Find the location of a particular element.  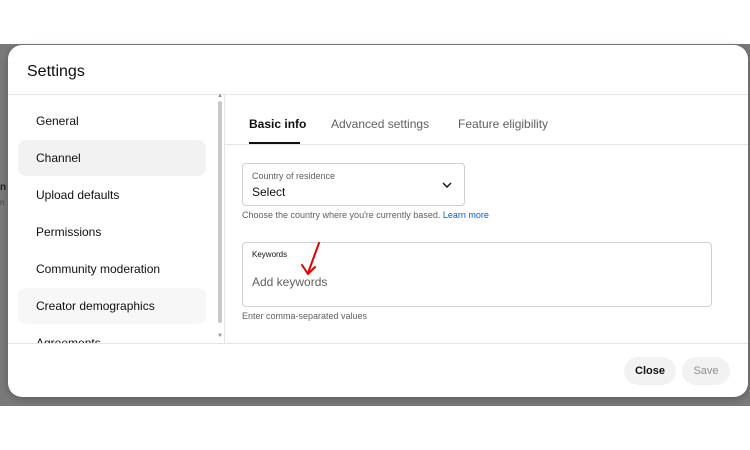

tab-basic-info: Basic info is located at coordinates (277, 124).